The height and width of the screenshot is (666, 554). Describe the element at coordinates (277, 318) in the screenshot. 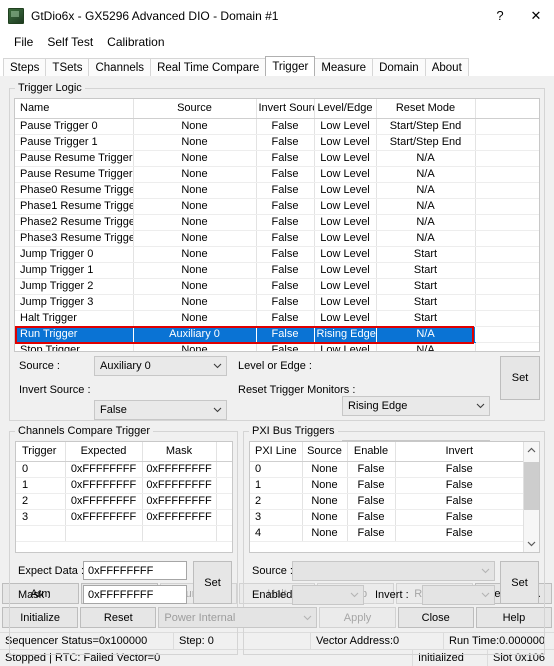

I see `table-row: Halt Trigger None False Low Level Start` at that location.